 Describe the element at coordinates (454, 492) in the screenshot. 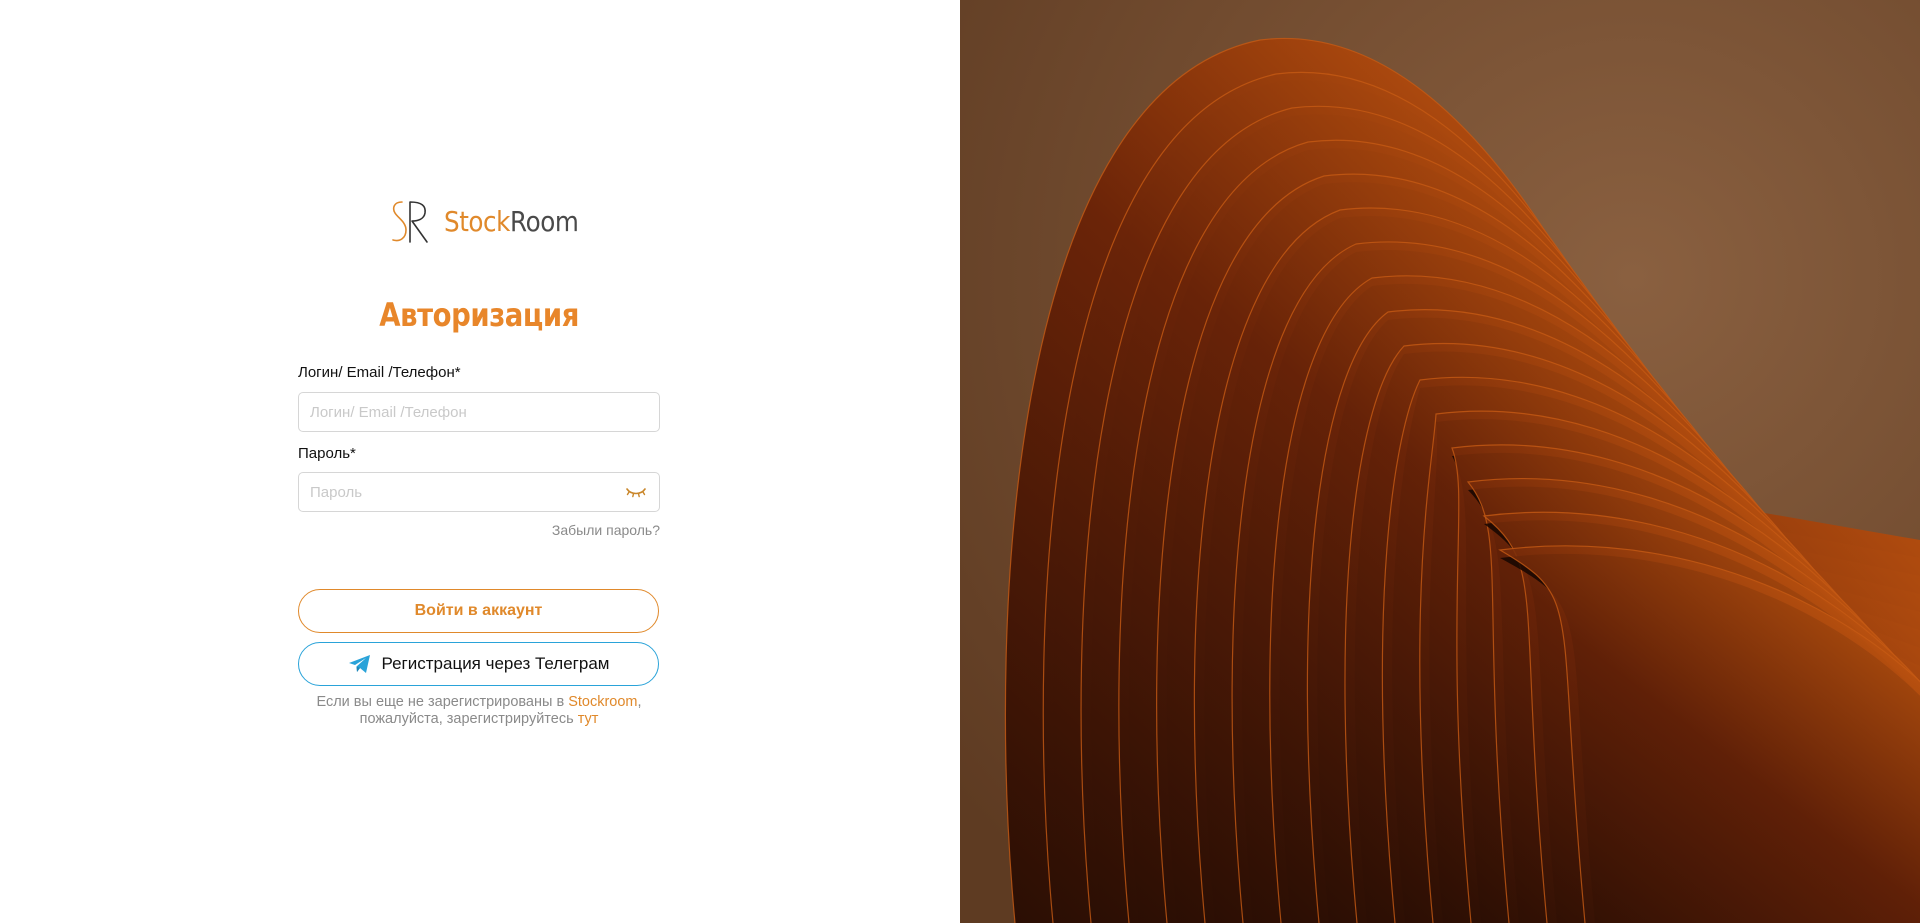

I see `password-input` at that location.